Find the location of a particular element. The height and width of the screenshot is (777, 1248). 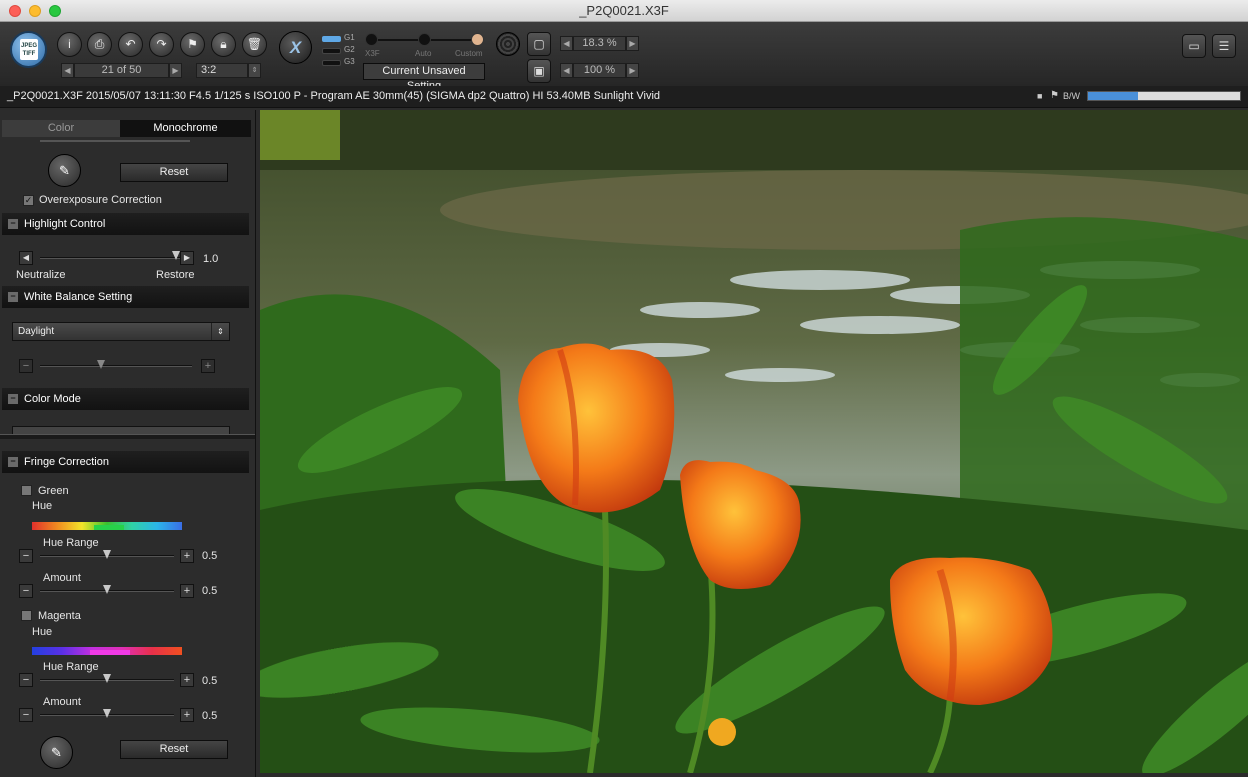

zoom-out-bottom-button: ◀ is located at coordinates (566, 70).